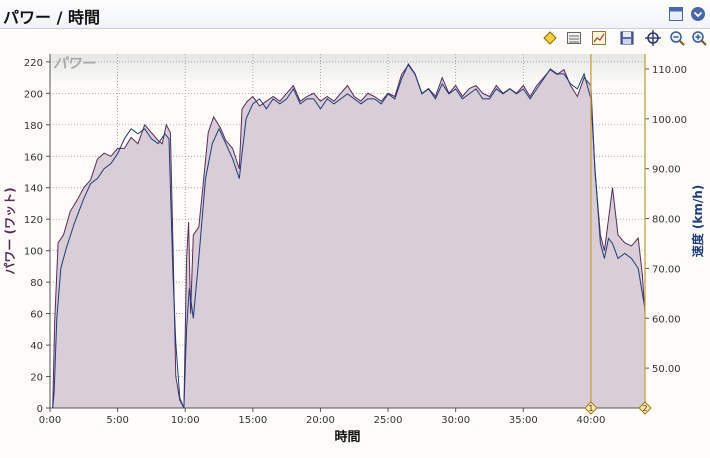 Image resolution: width=710 pixels, height=458 pixels. What do you see at coordinates (36, 283) in the screenshot?
I see `left-tick-label: 80` at bounding box center [36, 283].